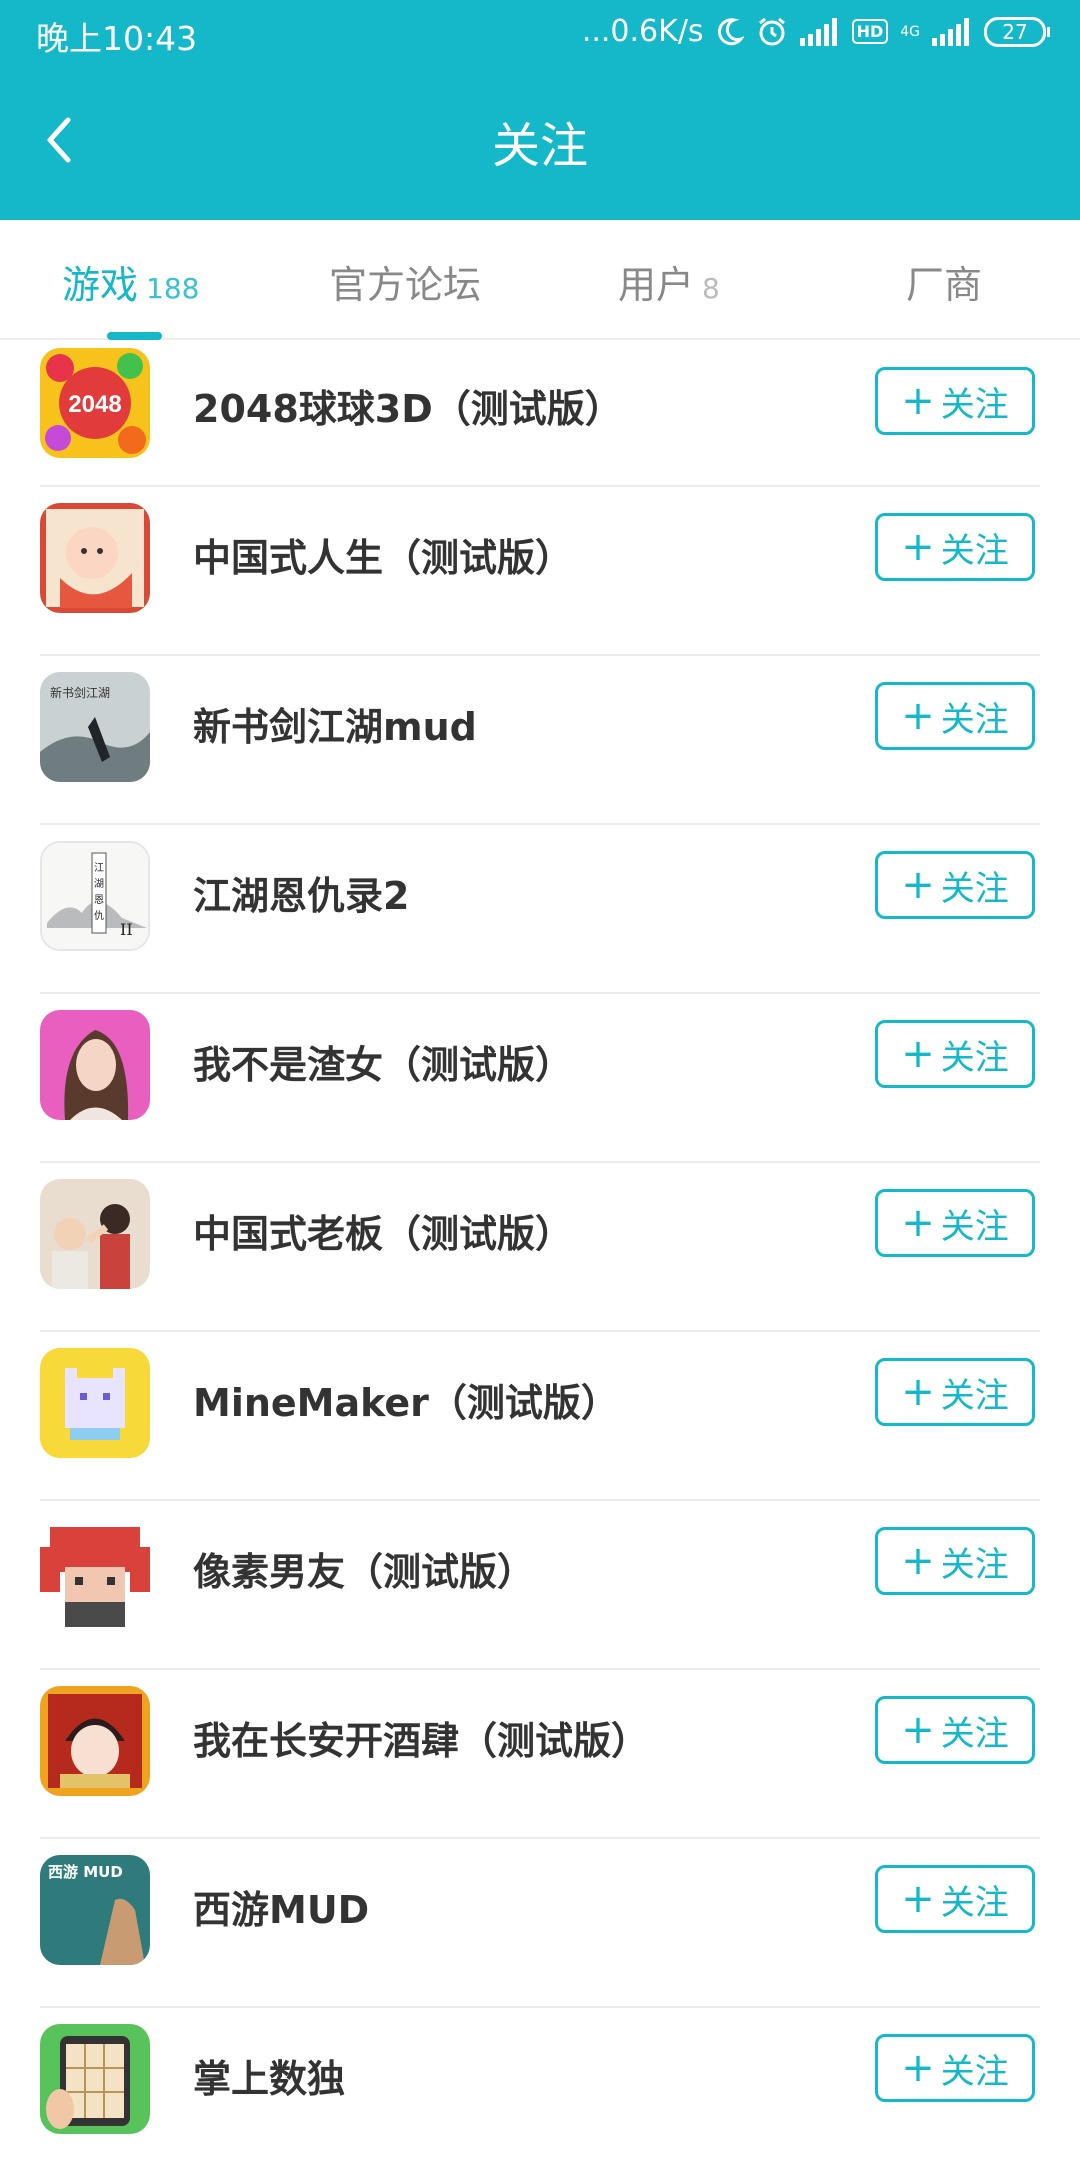 Image resolution: width=1080 pixels, height=2177 pixels. Describe the element at coordinates (95, 1741) in the screenshot. I see `tavern-girl-icon` at that location.